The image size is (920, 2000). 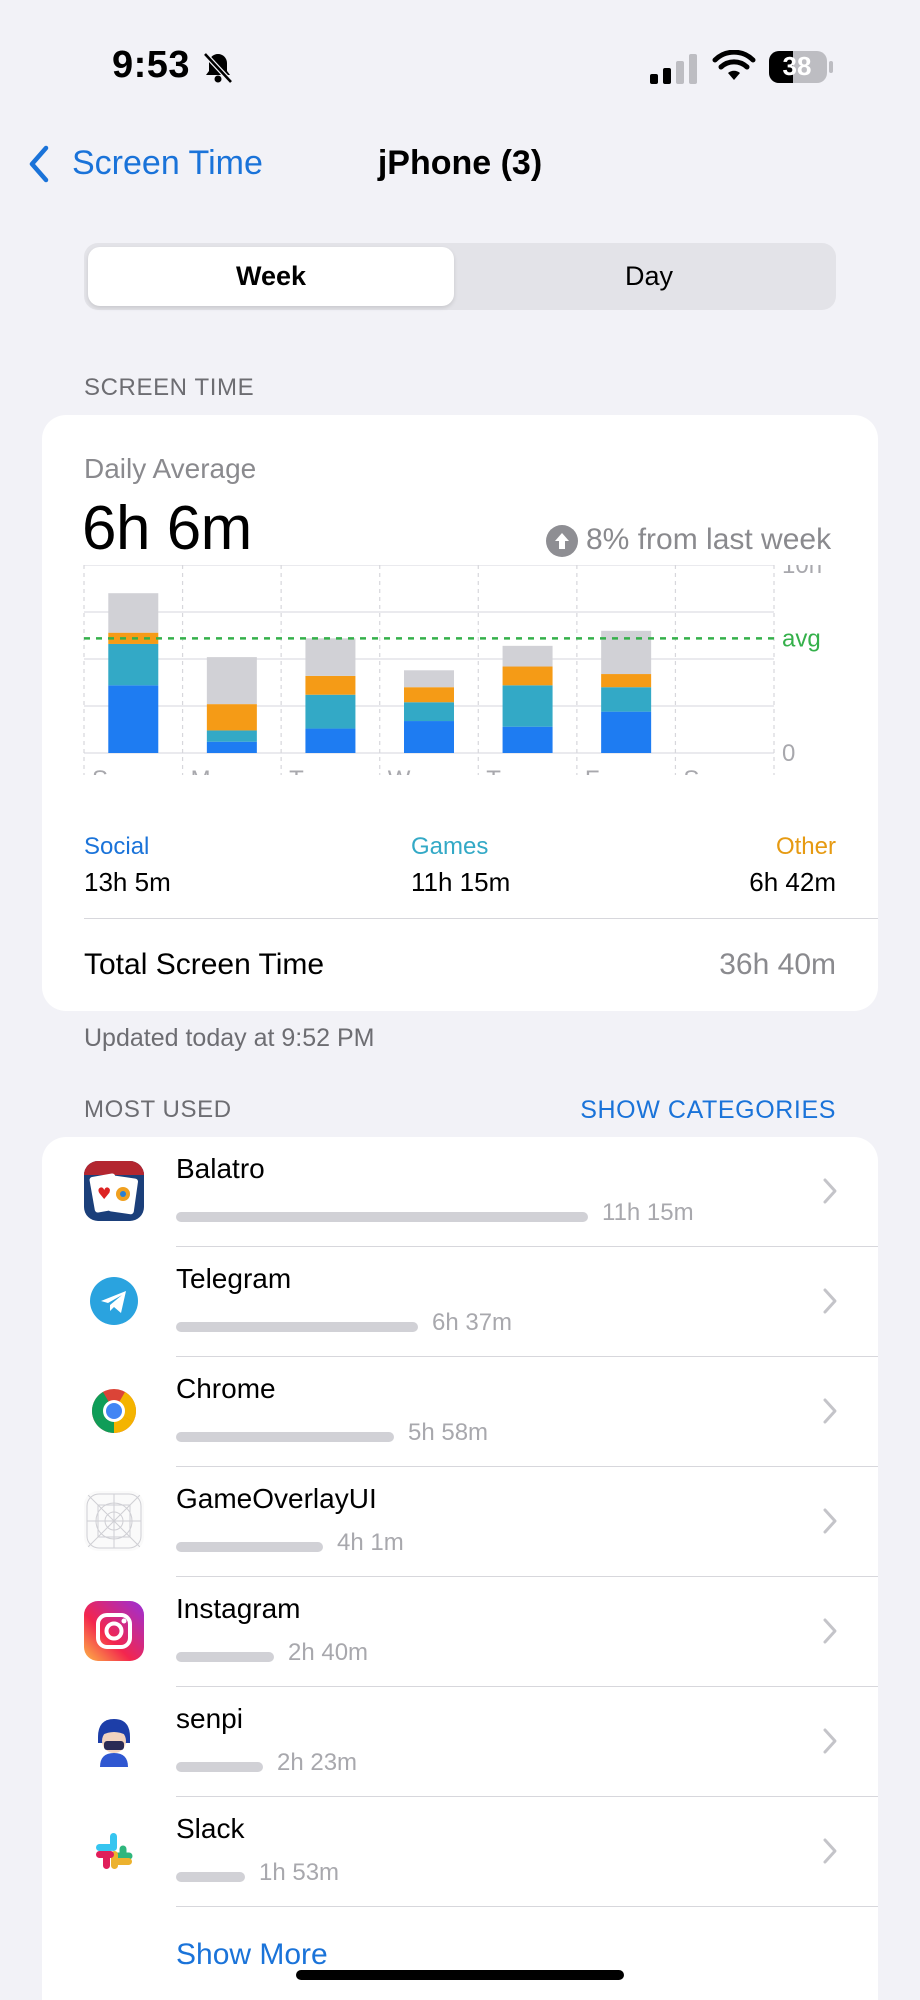 I want to click on balatro-icon: ♥, so click(x=114, y=1191).